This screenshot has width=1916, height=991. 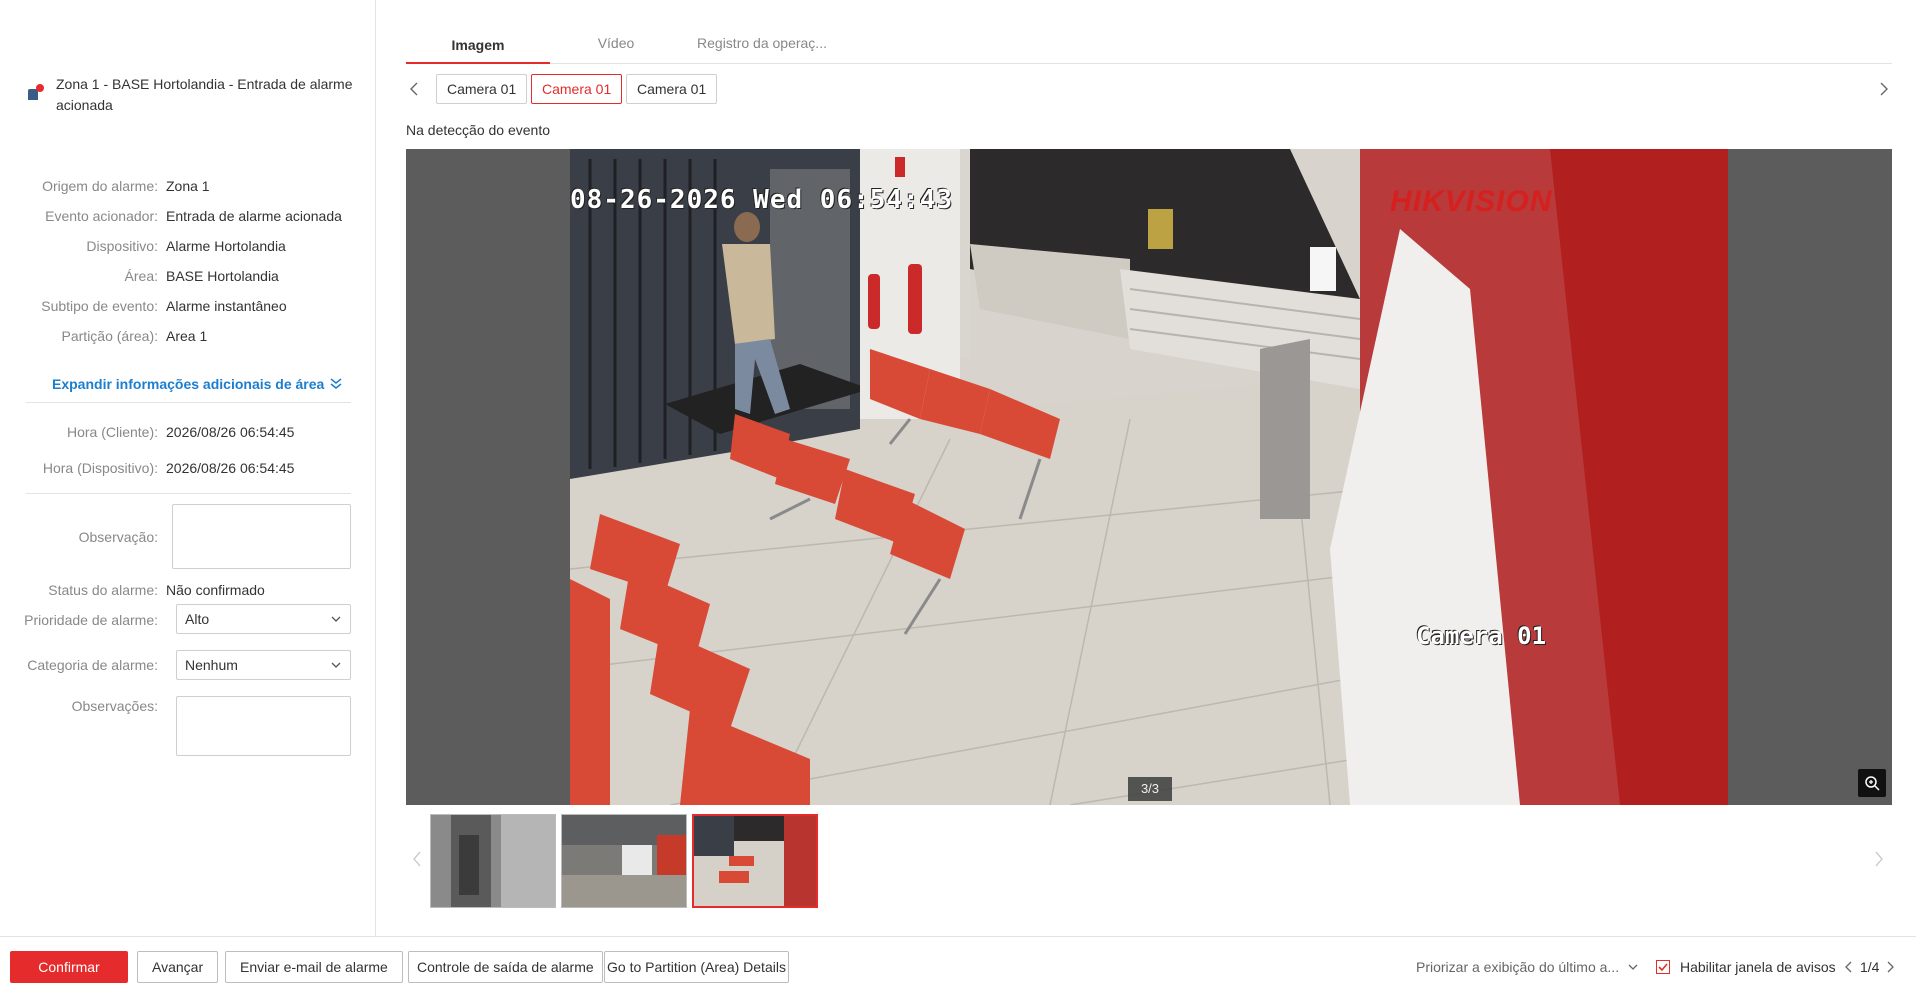 What do you see at coordinates (99, 306) in the screenshot?
I see `info-label: Subtipo de evento:` at bounding box center [99, 306].